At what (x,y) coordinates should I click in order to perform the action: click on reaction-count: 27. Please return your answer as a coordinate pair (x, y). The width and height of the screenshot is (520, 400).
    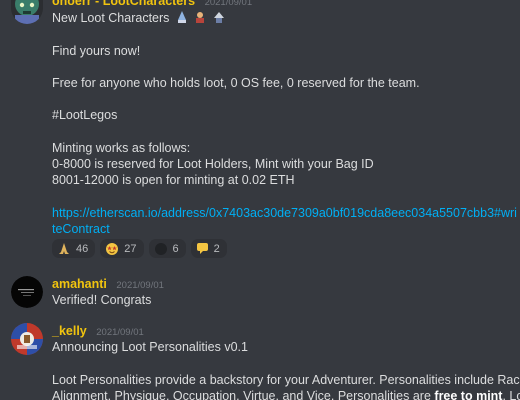
    Looking at the image, I should click on (130, 248).